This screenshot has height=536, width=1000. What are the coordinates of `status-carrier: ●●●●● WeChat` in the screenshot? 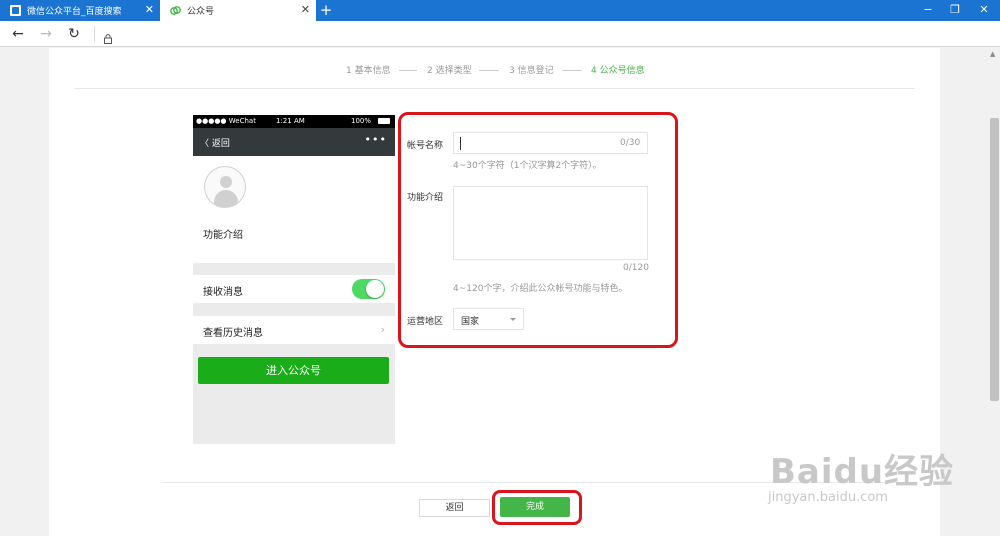 It's located at (226, 121).